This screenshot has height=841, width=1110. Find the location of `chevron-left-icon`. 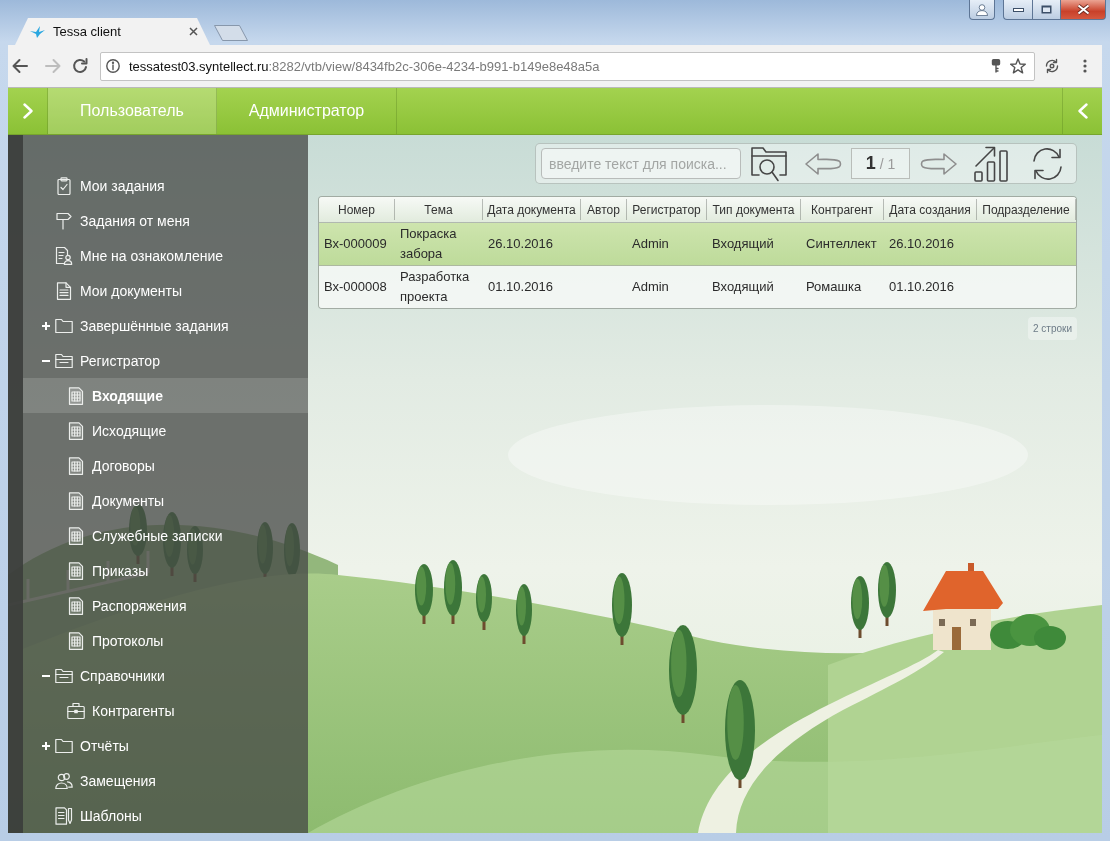

chevron-left-icon is located at coordinates (1082, 111).